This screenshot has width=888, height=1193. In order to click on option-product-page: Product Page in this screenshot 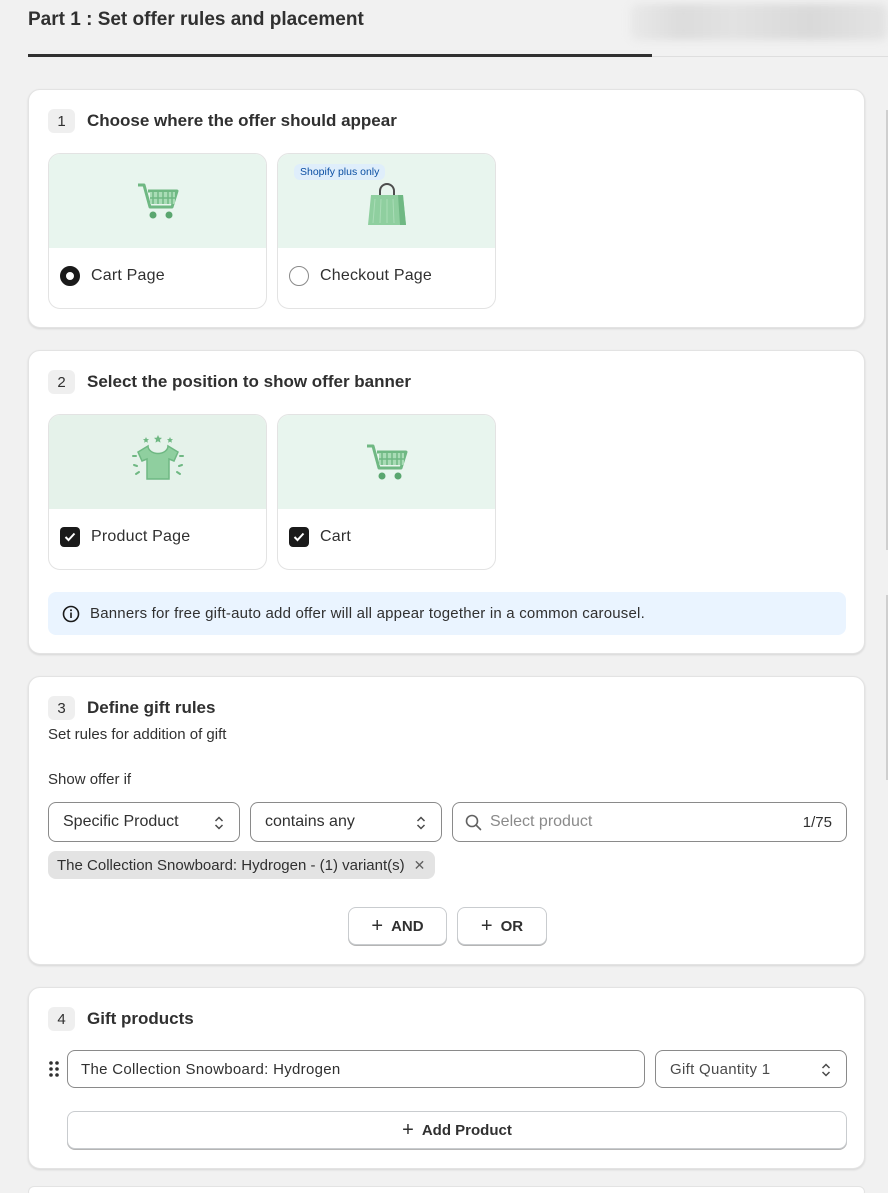, I will do `click(157, 492)`.